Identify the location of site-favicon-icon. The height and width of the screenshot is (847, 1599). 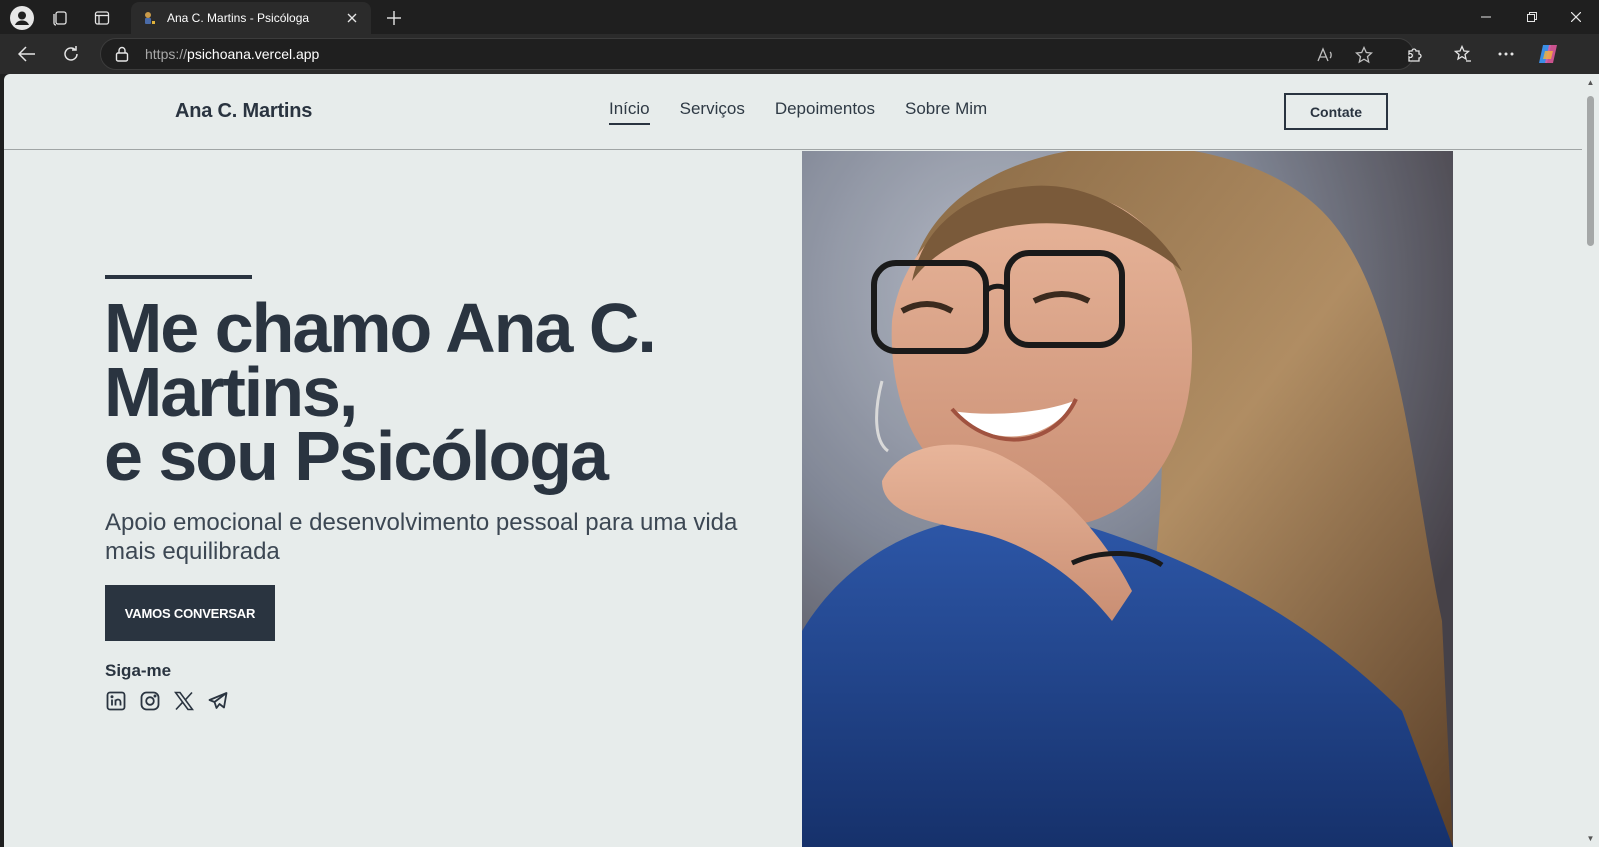
(149, 18).